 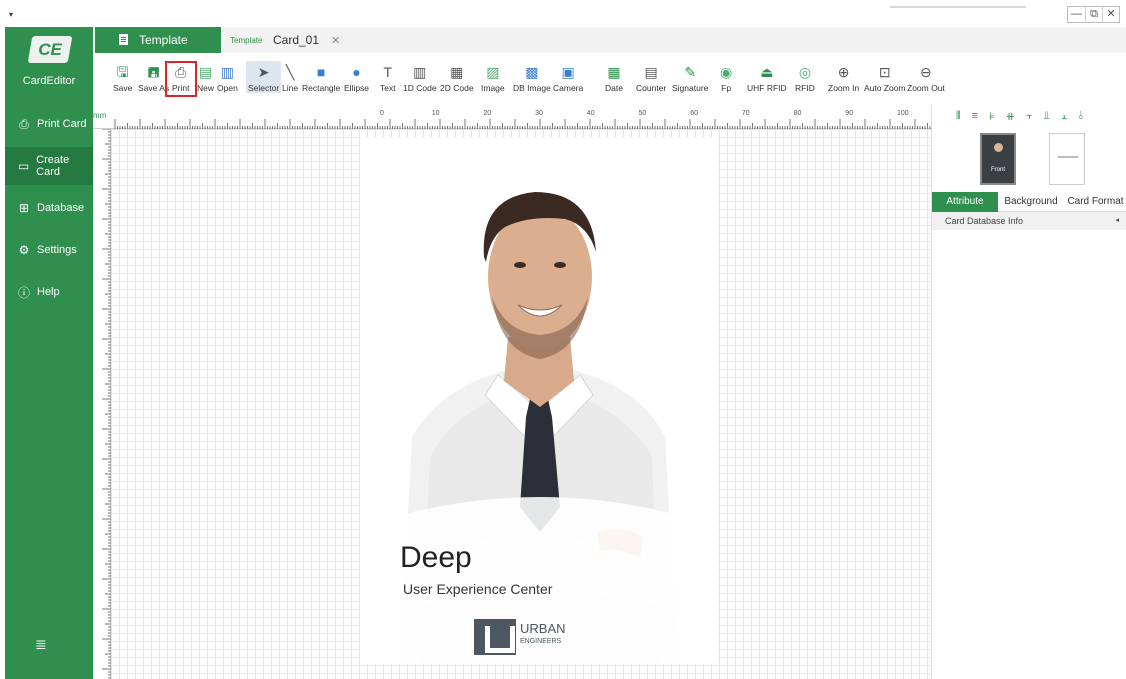 I want to click on 1d-code-button: ▥ 1D Code, so click(x=420, y=77).